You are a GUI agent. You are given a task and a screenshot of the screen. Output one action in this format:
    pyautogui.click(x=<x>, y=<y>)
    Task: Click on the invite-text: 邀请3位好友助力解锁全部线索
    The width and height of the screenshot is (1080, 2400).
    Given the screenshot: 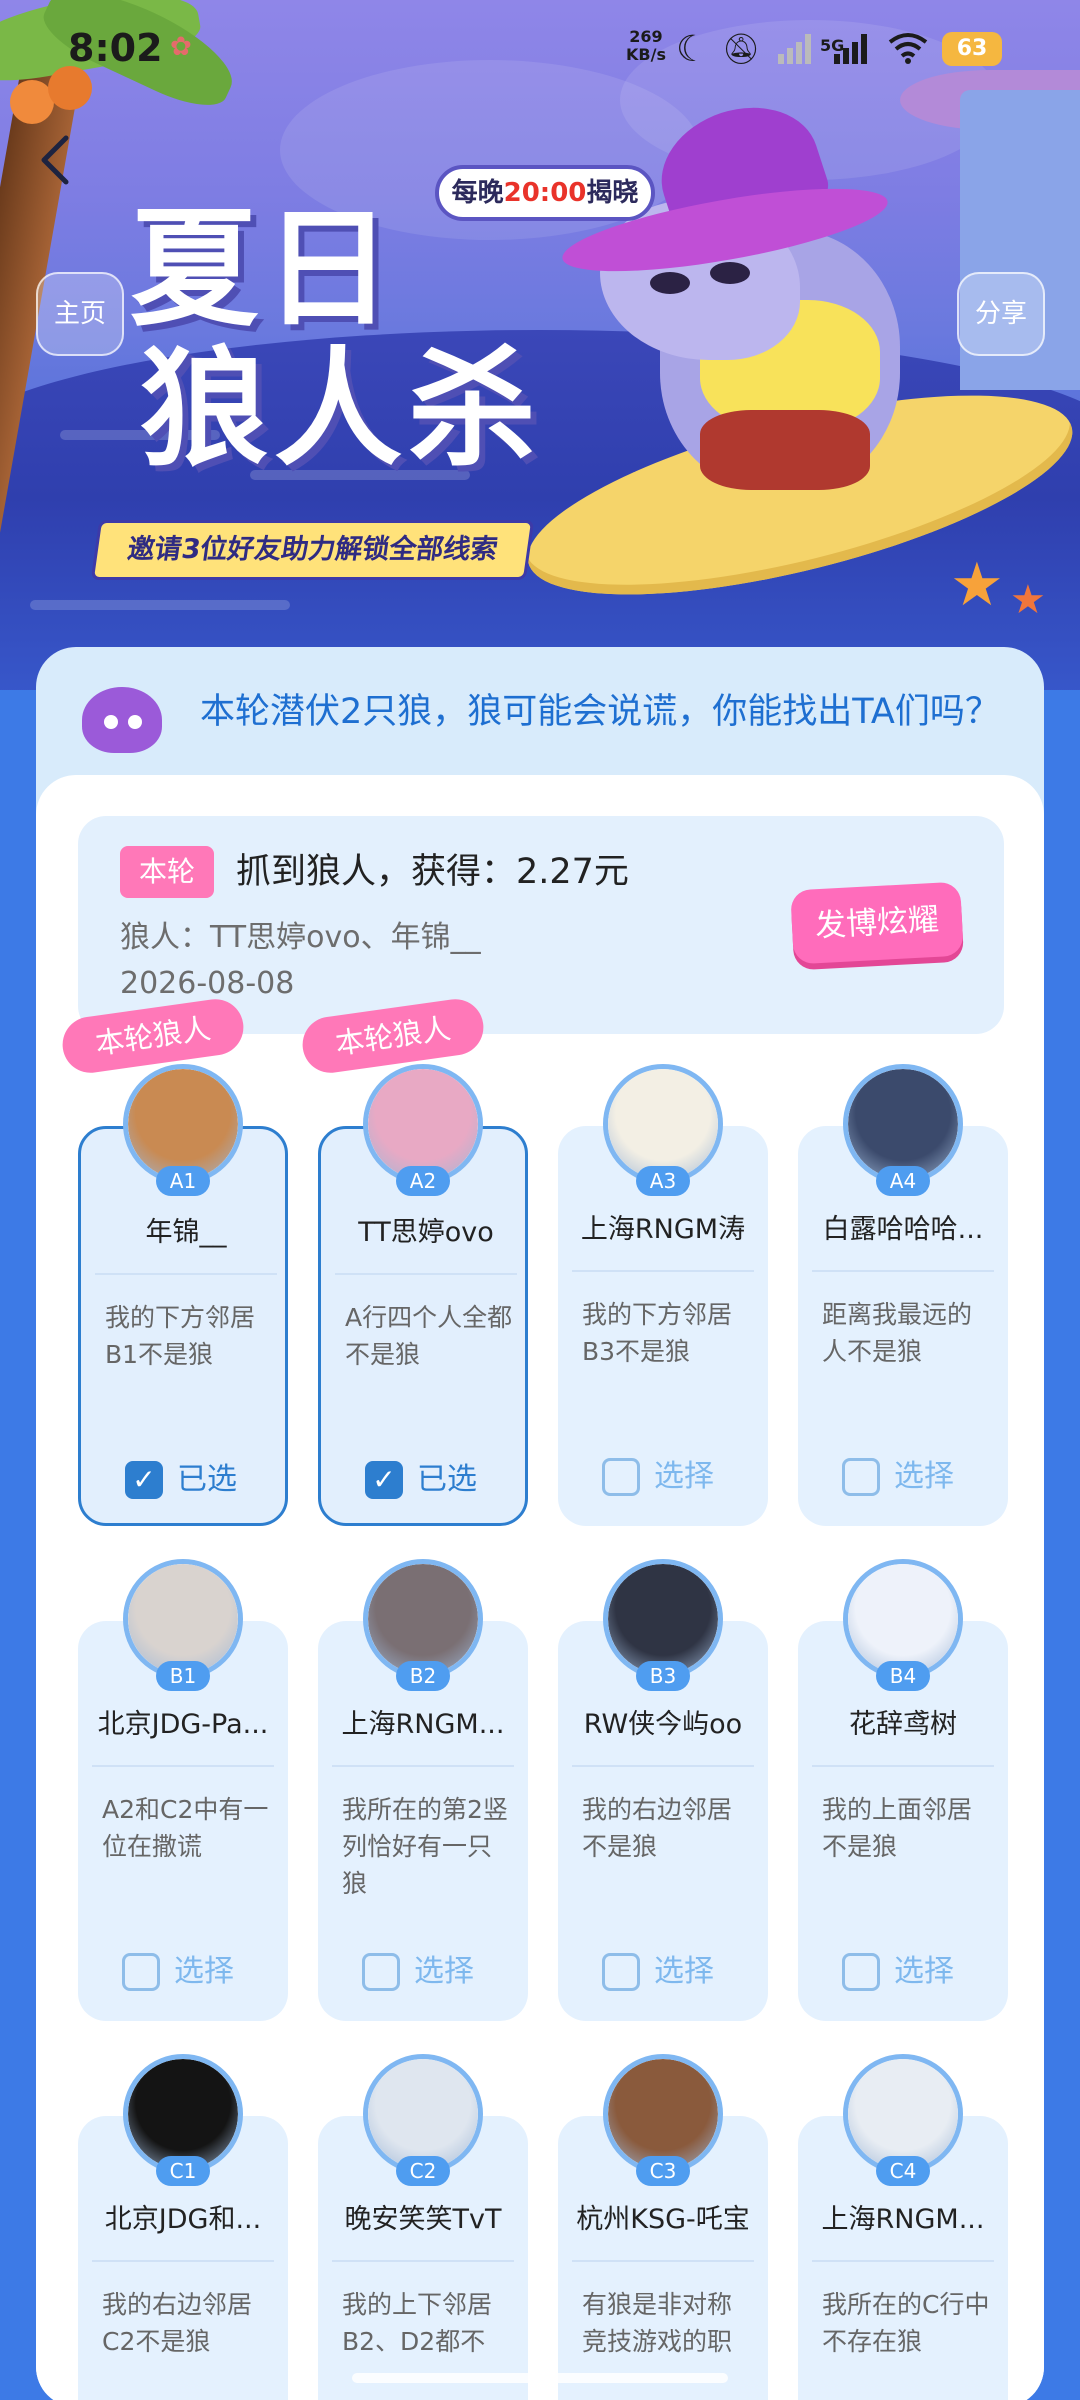 What is the action you would take?
    pyautogui.click(x=312, y=549)
    